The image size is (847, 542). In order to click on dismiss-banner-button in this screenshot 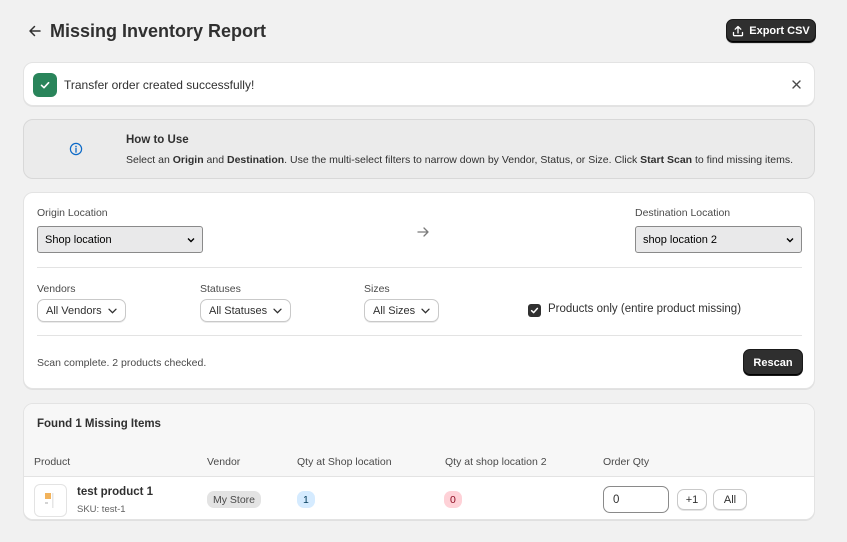, I will do `click(796, 84)`.